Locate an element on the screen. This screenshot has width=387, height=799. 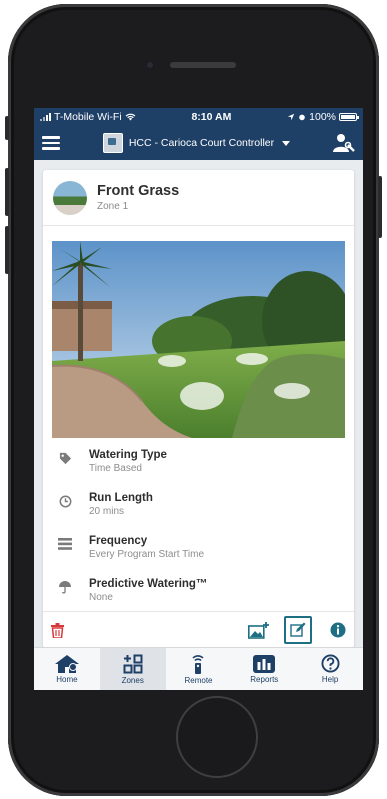
tab-zones: Zones is located at coordinates (132, 669).